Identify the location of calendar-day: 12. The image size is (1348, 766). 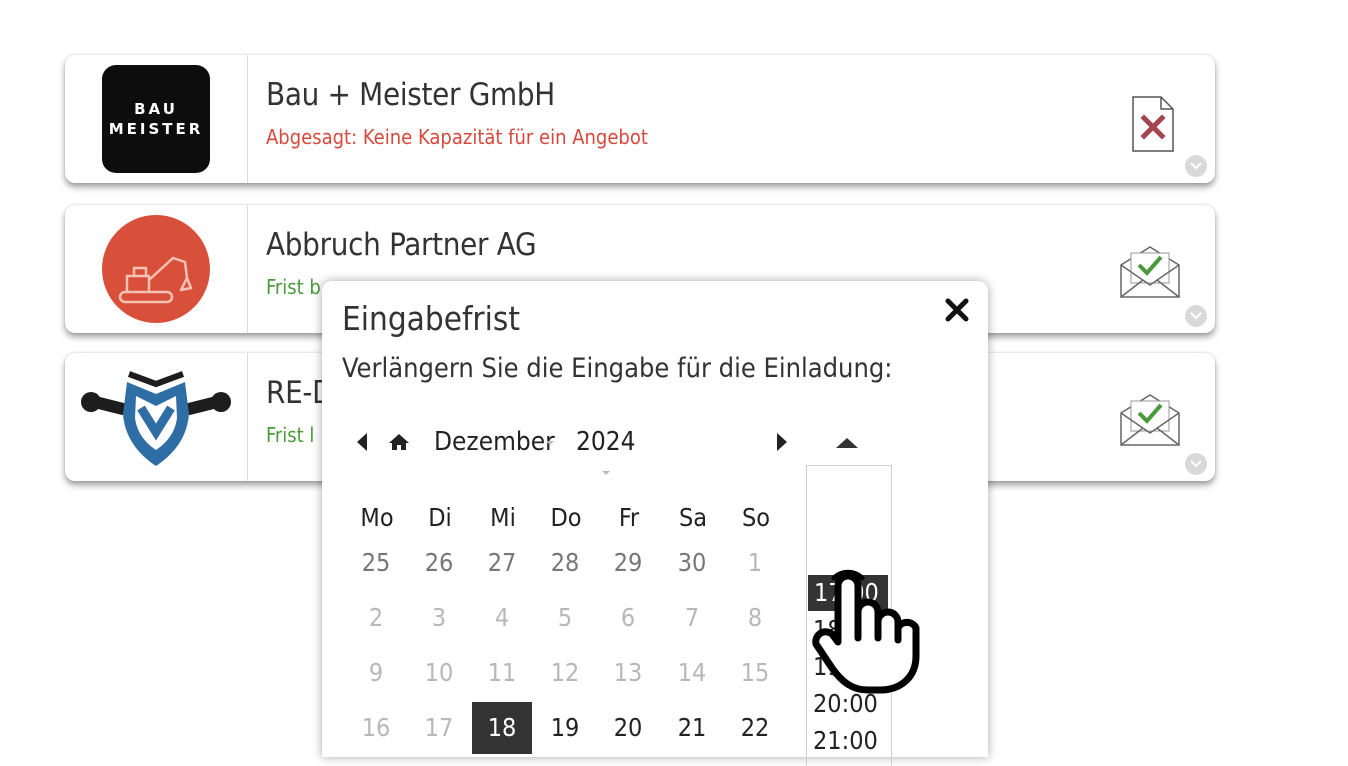
(565, 673).